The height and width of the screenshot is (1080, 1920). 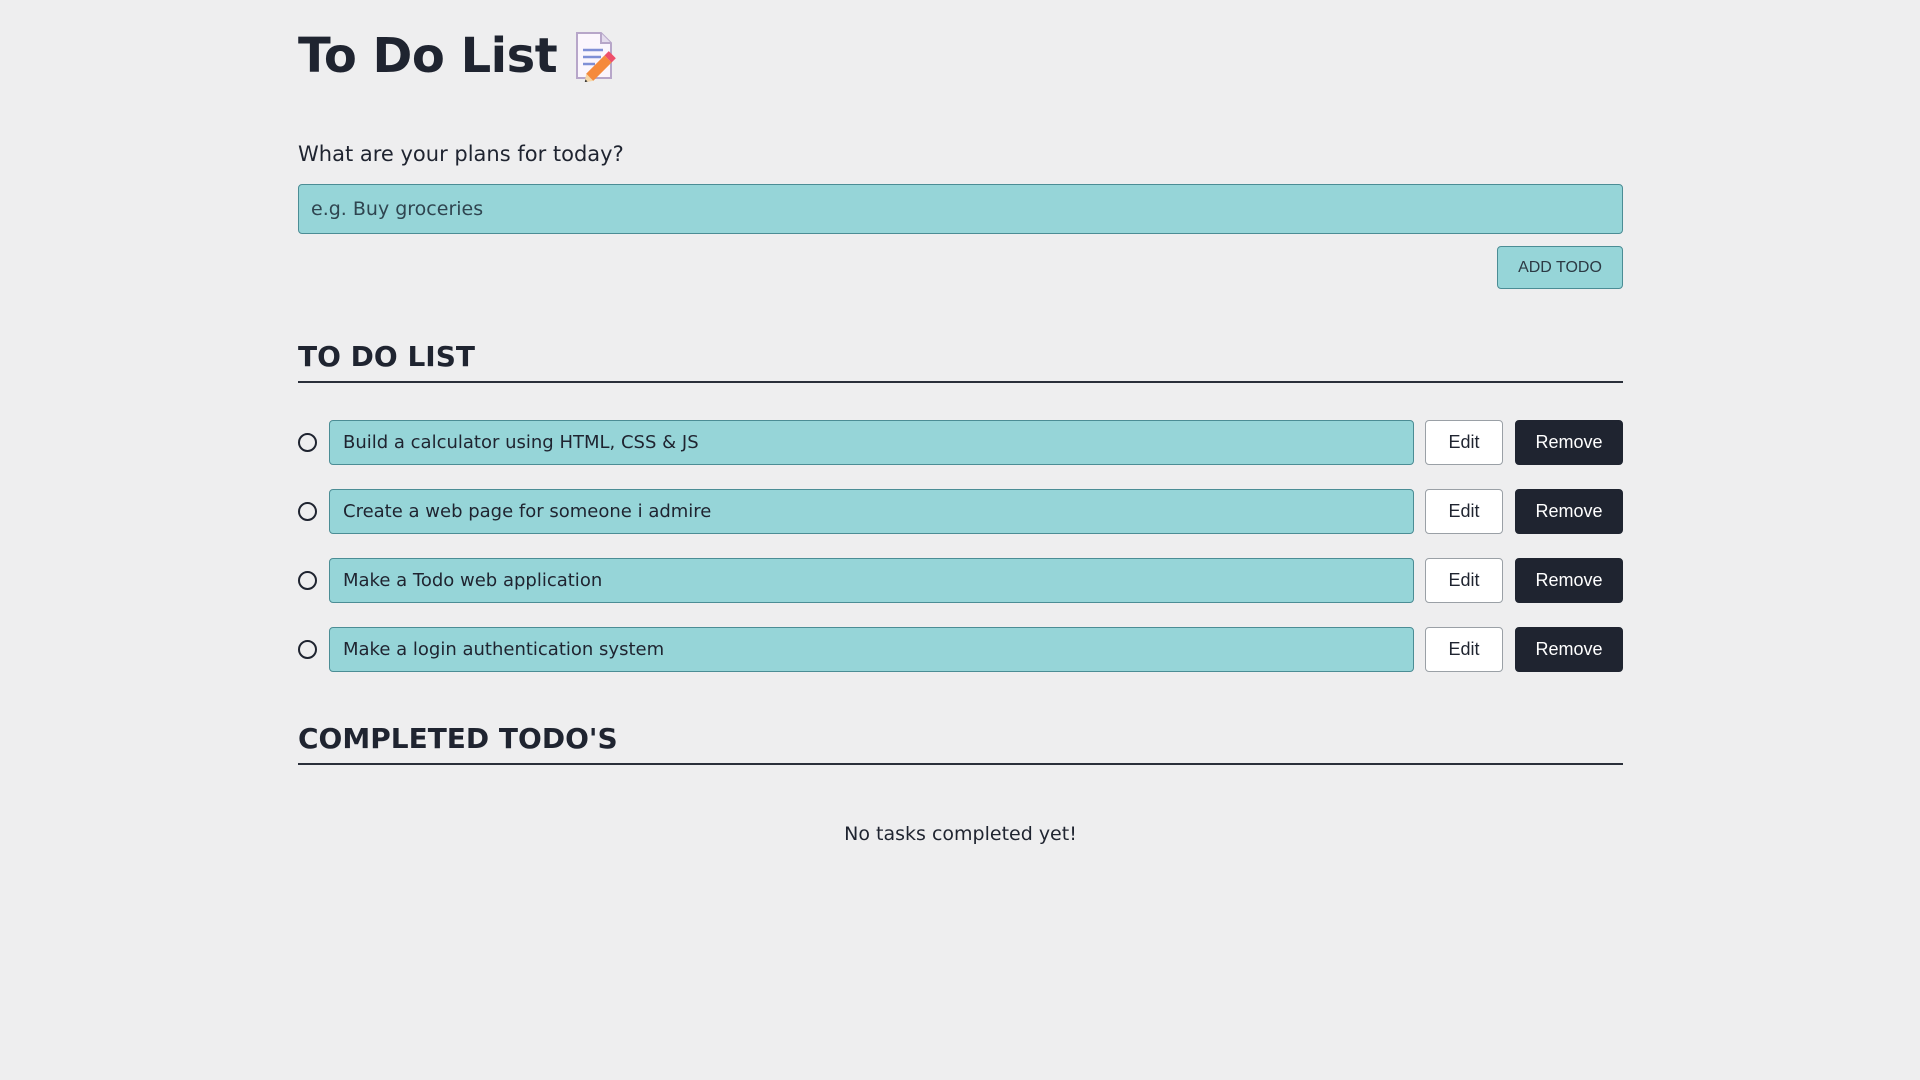 What do you see at coordinates (960, 834) in the screenshot?
I see `completed-empty-message: No tasks completed yet!` at bounding box center [960, 834].